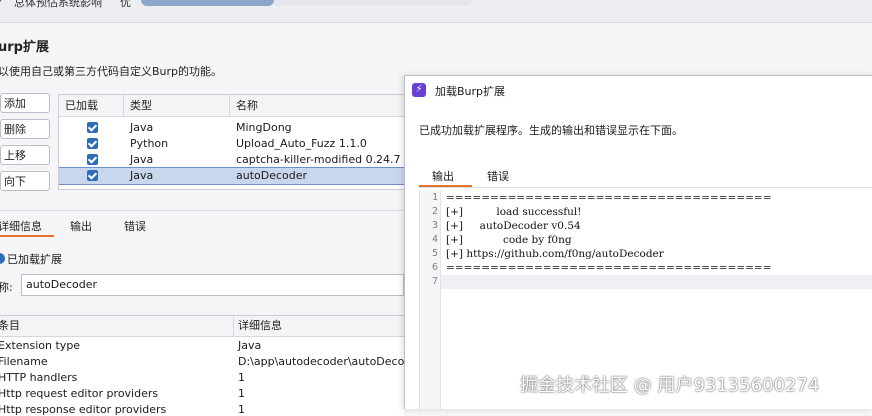 This screenshot has height=416, width=872. What do you see at coordinates (260, 326) in the screenshot?
I see `column-header-detail: 详细信息` at bounding box center [260, 326].